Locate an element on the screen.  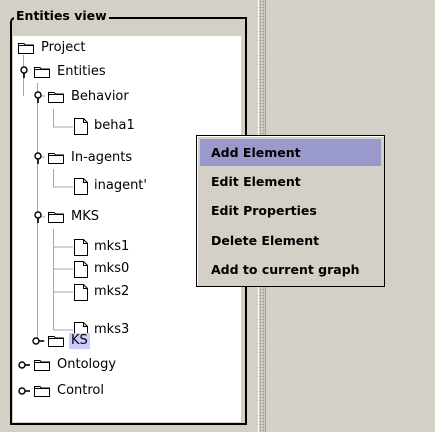
tree-label-mks2: mks2 is located at coordinates (111, 292).